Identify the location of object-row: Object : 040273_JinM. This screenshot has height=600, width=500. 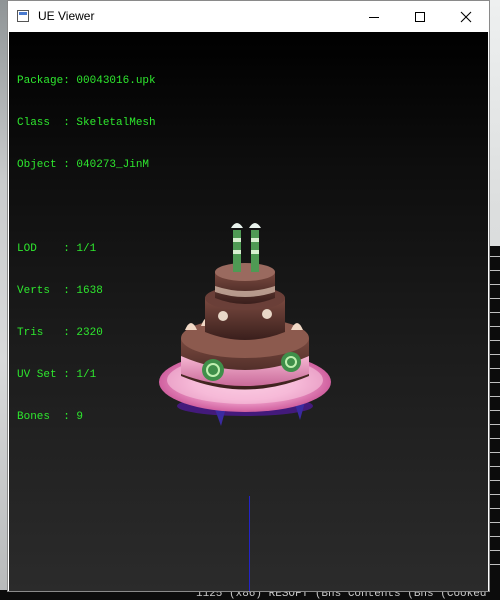
(83, 165).